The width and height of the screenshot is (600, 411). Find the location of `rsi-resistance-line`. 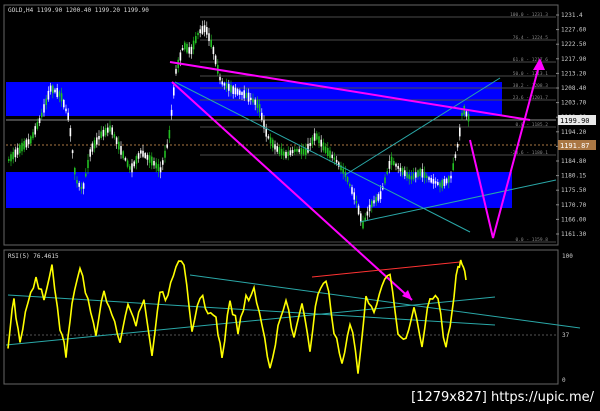

rsi-resistance-line is located at coordinates (386, 269).